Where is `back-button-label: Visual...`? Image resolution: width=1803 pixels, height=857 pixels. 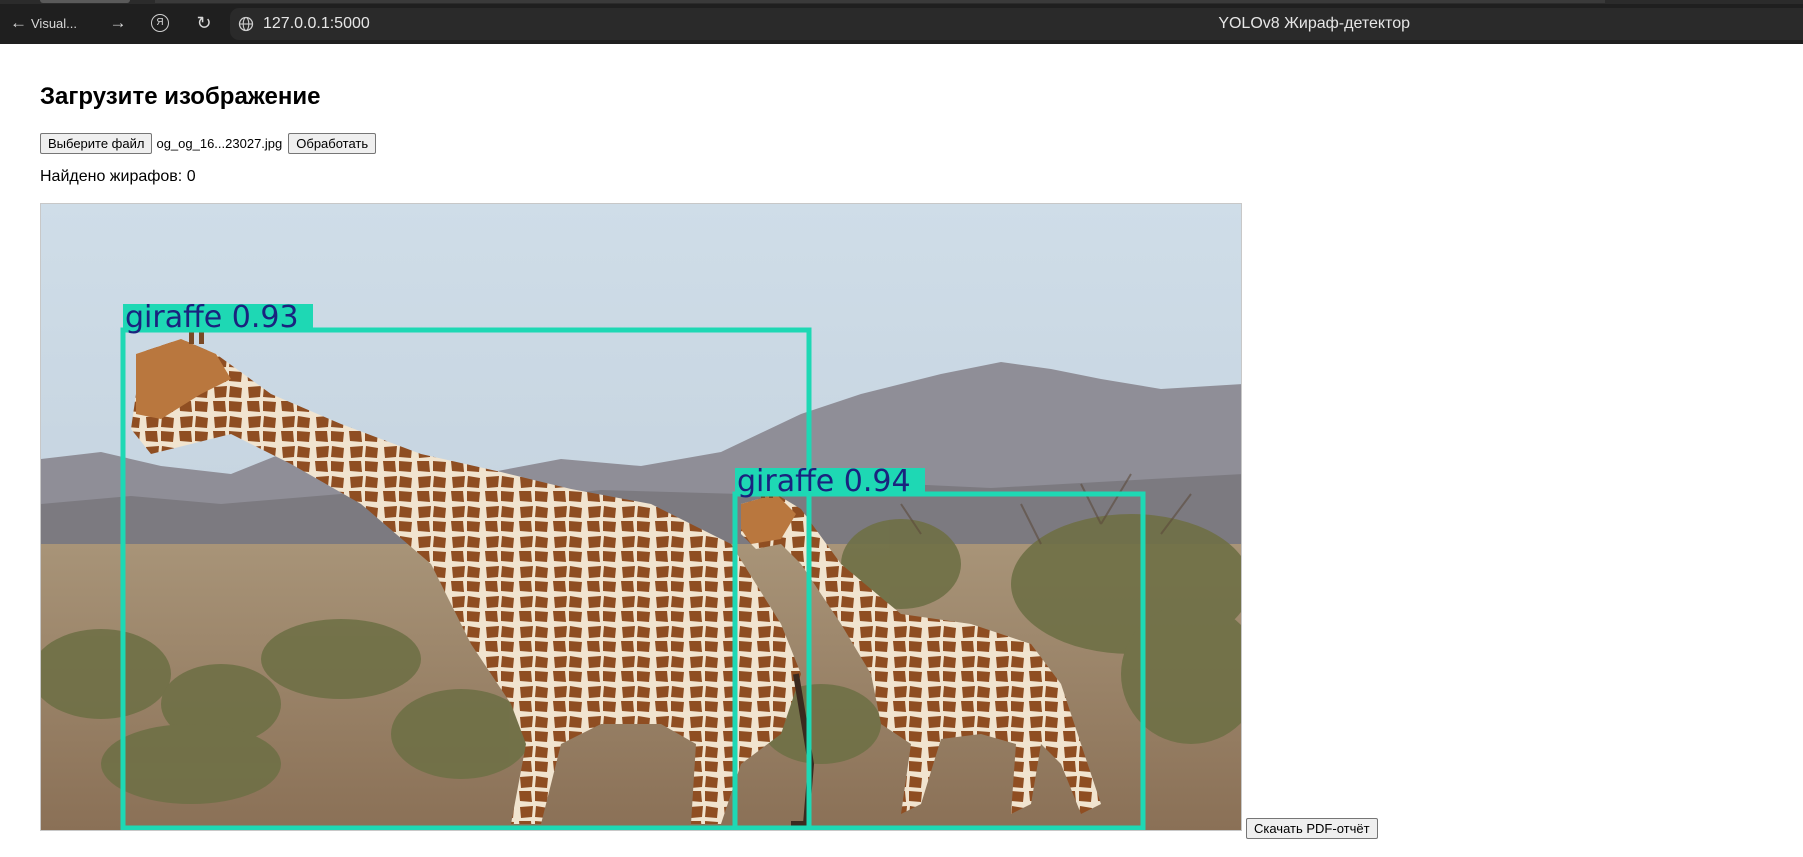
back-button-label: Visual... is located at coordinates (54, 23).